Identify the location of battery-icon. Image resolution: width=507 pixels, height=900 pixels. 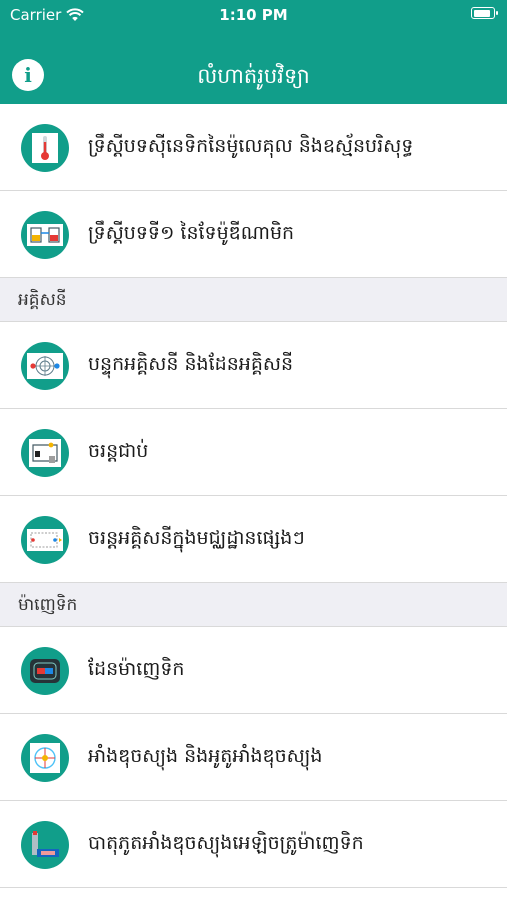
(484, 13).